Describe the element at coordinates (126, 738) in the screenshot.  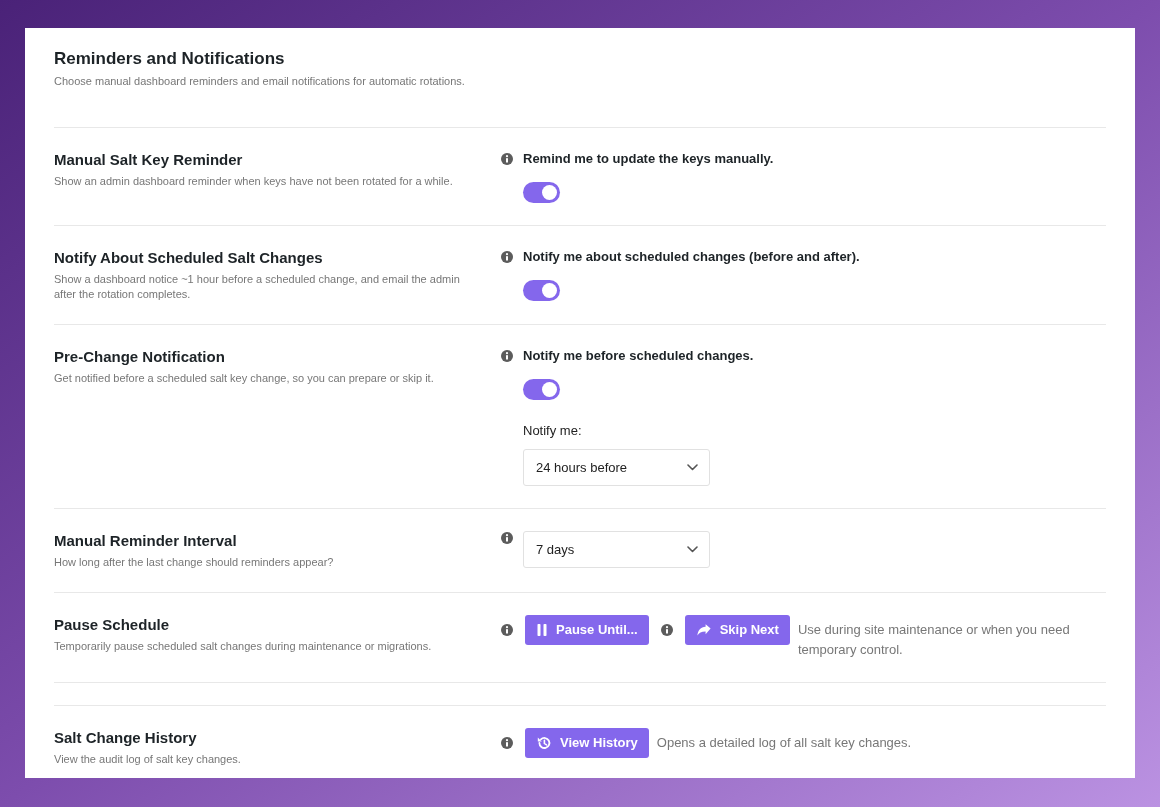
I see `setting-title: Salt Change History` at that location.